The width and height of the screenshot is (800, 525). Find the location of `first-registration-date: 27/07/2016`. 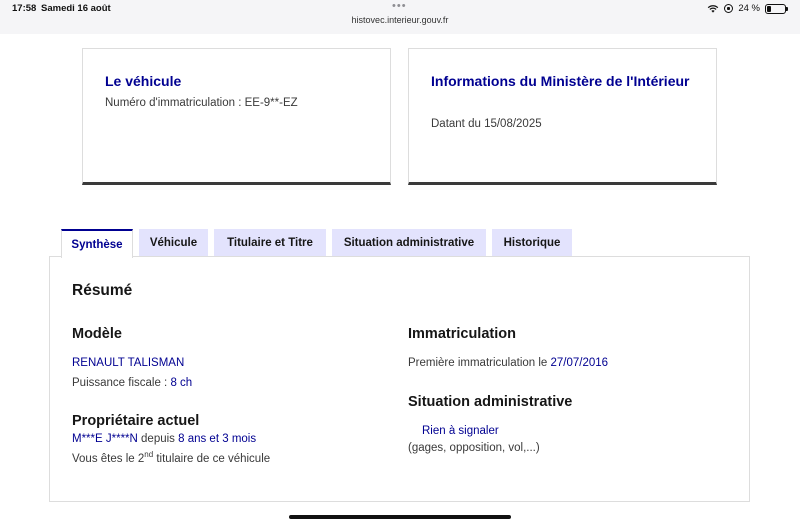

first-registration-date: 27/07/2016 is located at coordinates (579, 363).